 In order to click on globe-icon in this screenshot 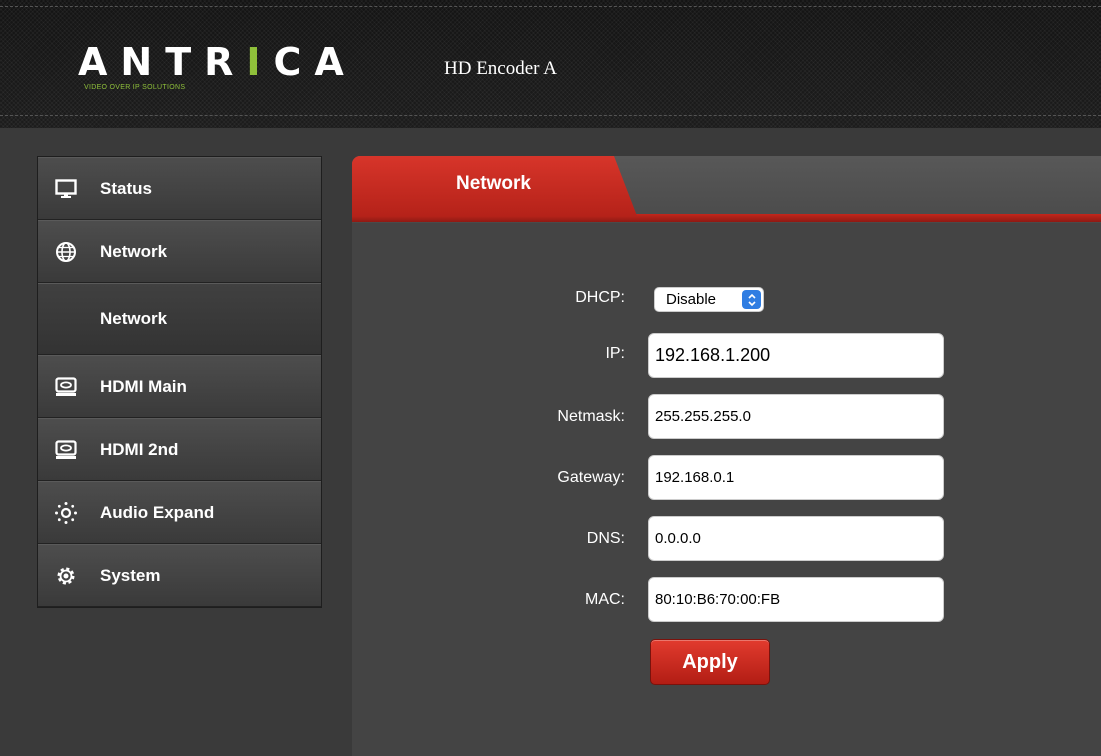, I will do `click(66, 252)`.